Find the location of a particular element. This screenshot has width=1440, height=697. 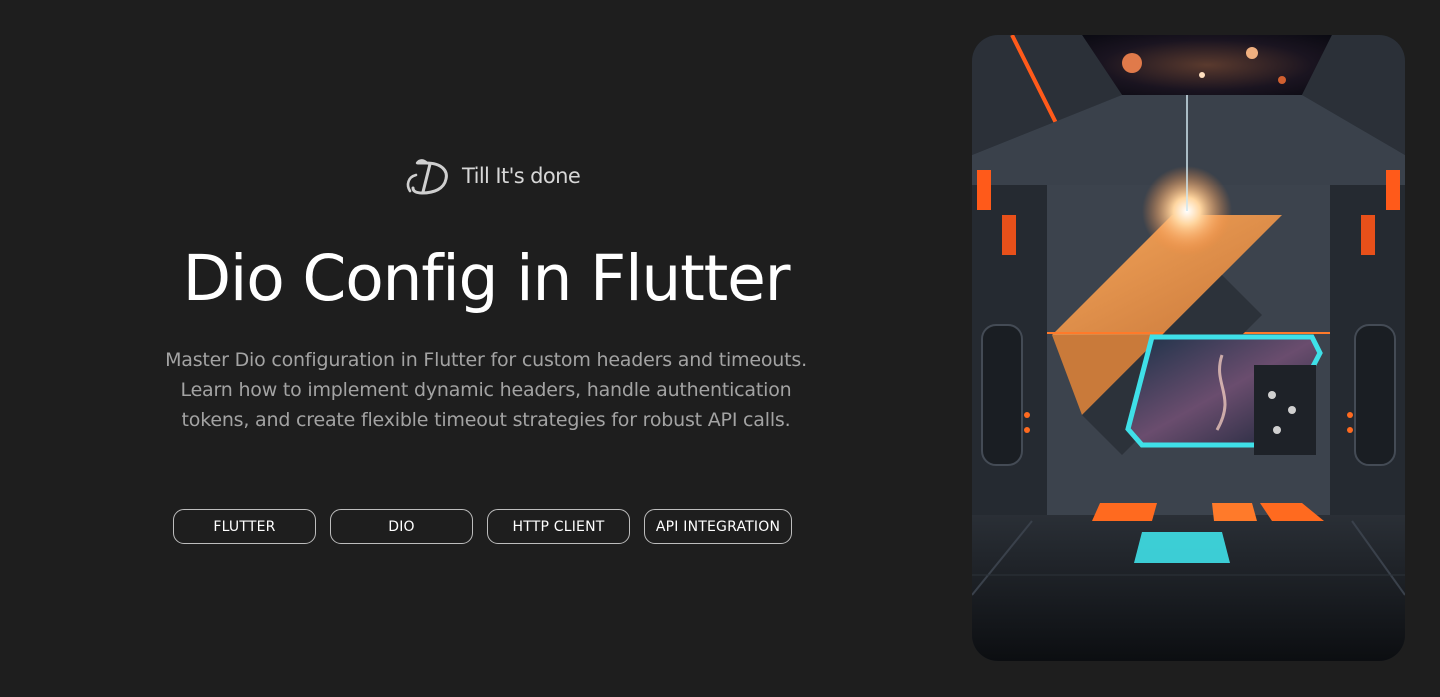

tag-http-client: HTTP CLIENT is located at coordinates (558, 526).